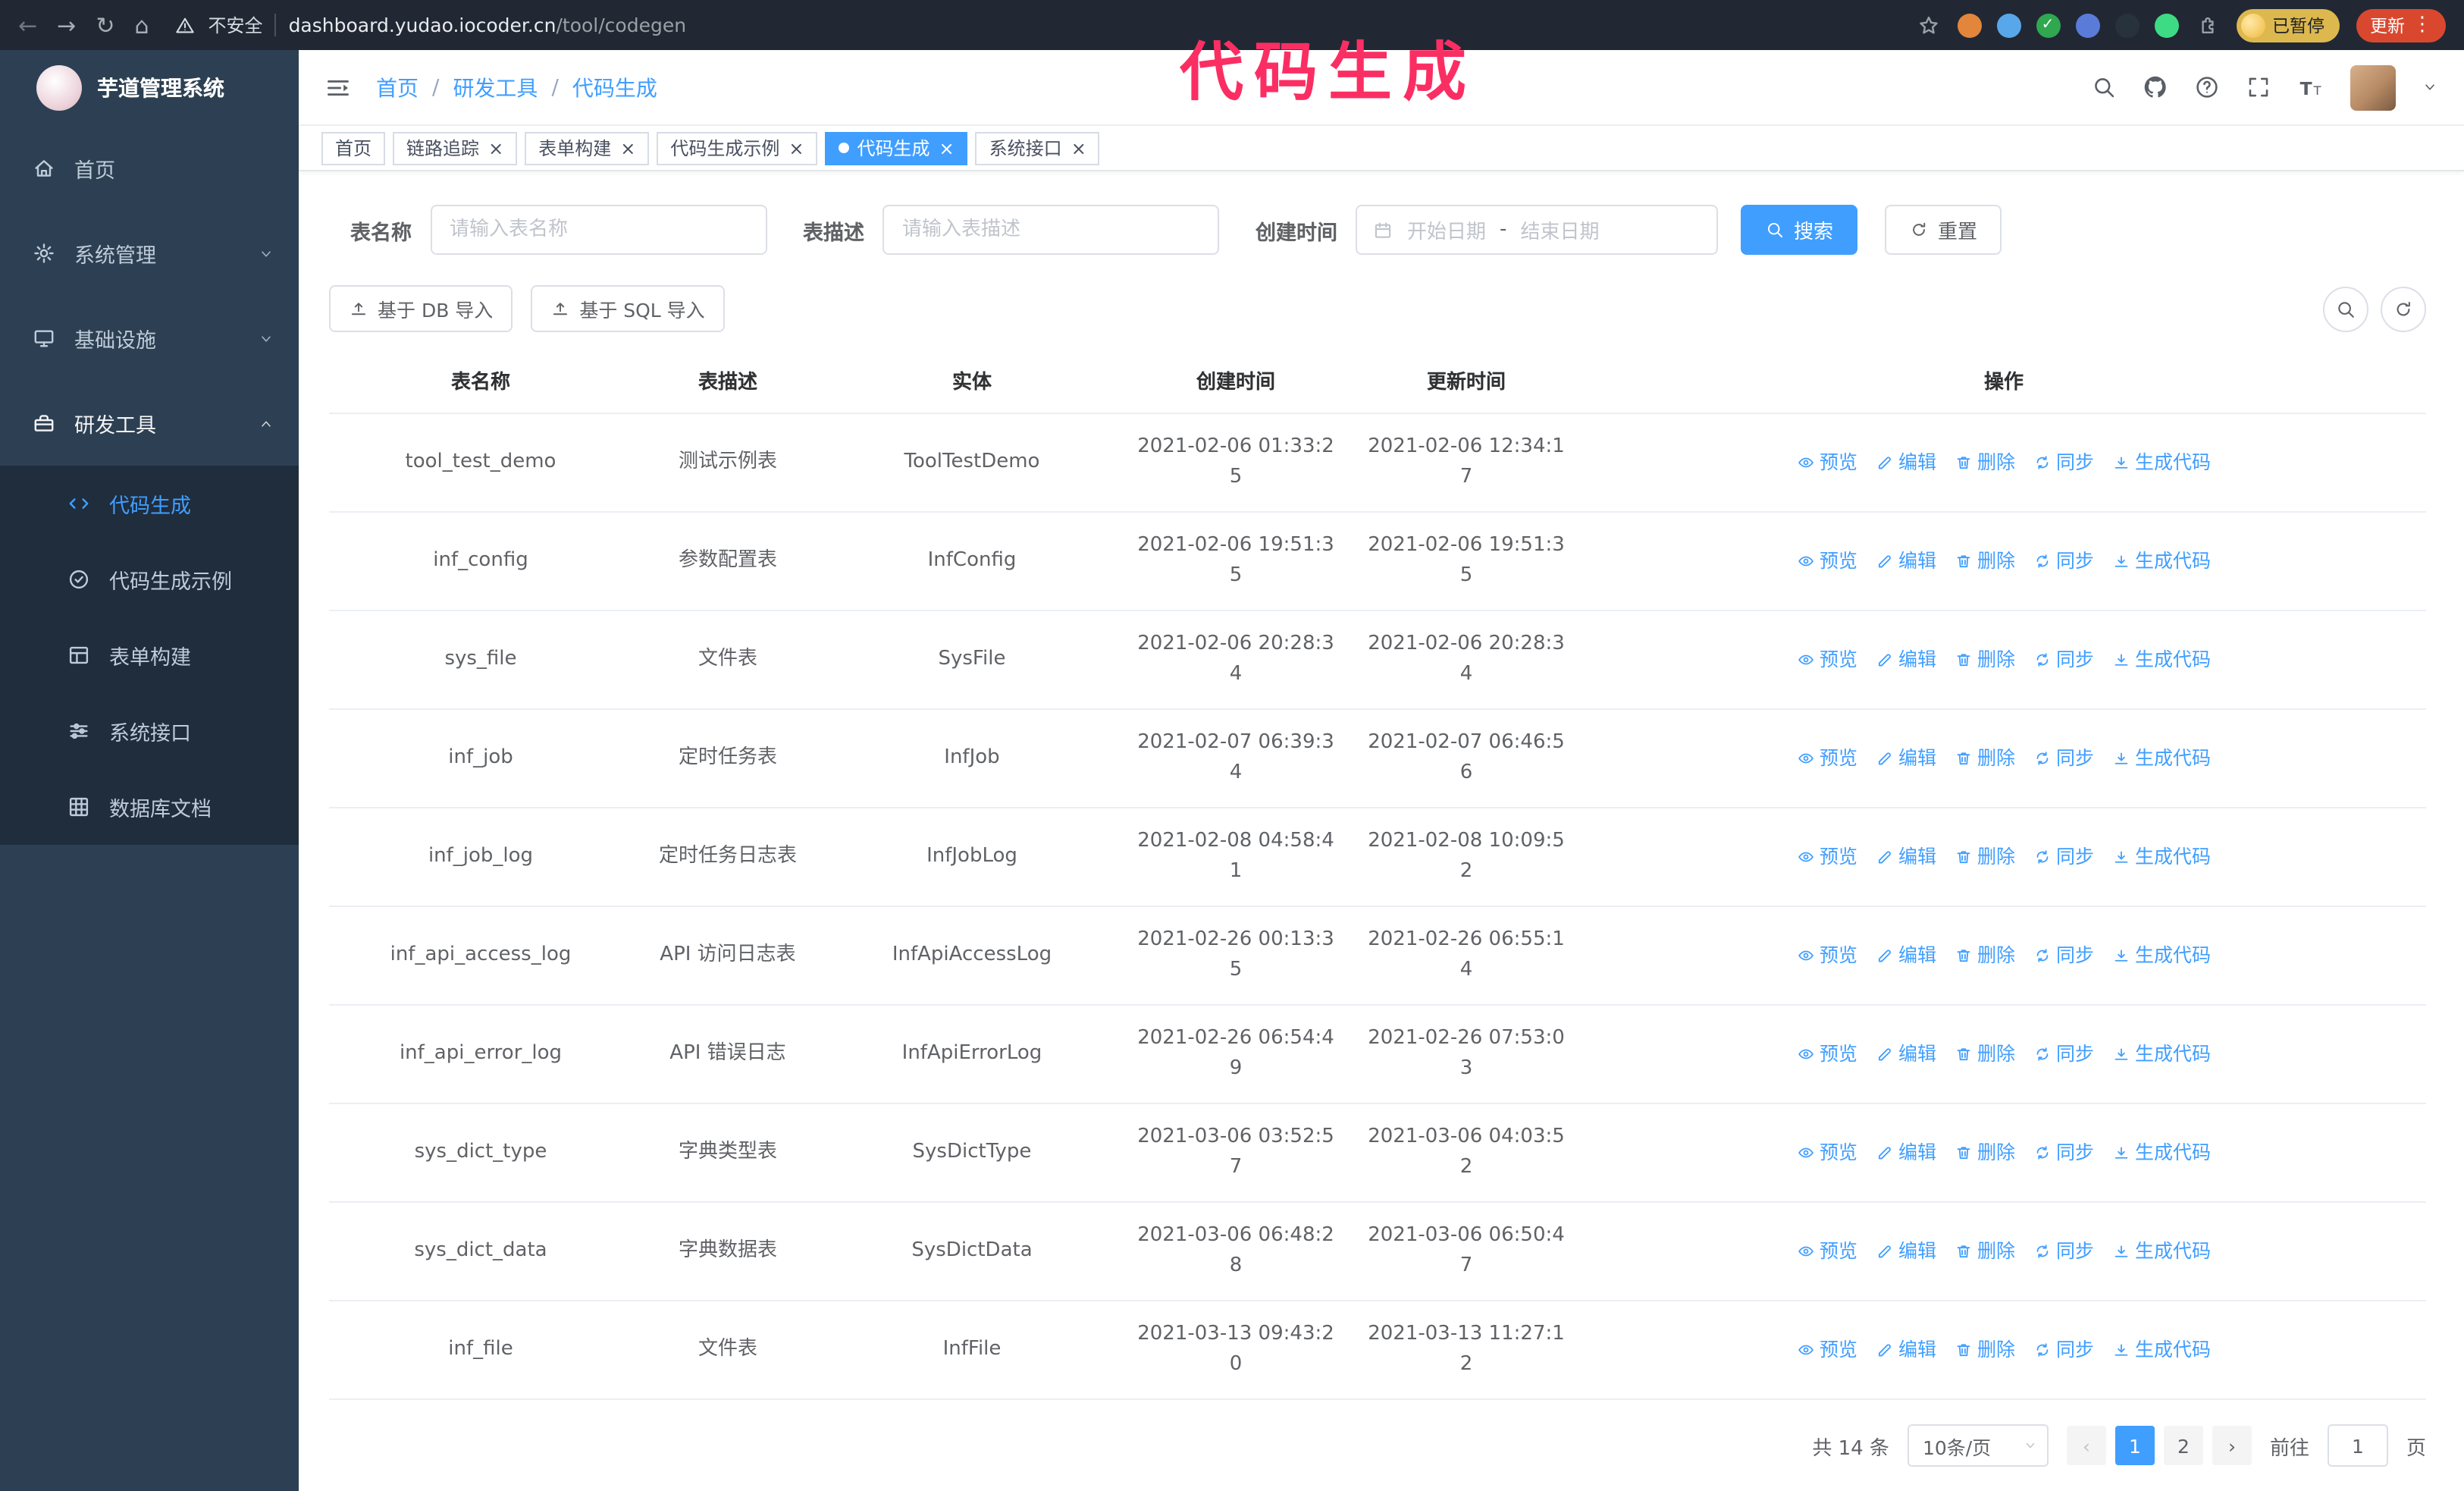 The image size is (2464, 1491). Describe the element at coordinates (421, 308) in the screenshot. I see `import-db-button: 基于 DB 导入` at that location.